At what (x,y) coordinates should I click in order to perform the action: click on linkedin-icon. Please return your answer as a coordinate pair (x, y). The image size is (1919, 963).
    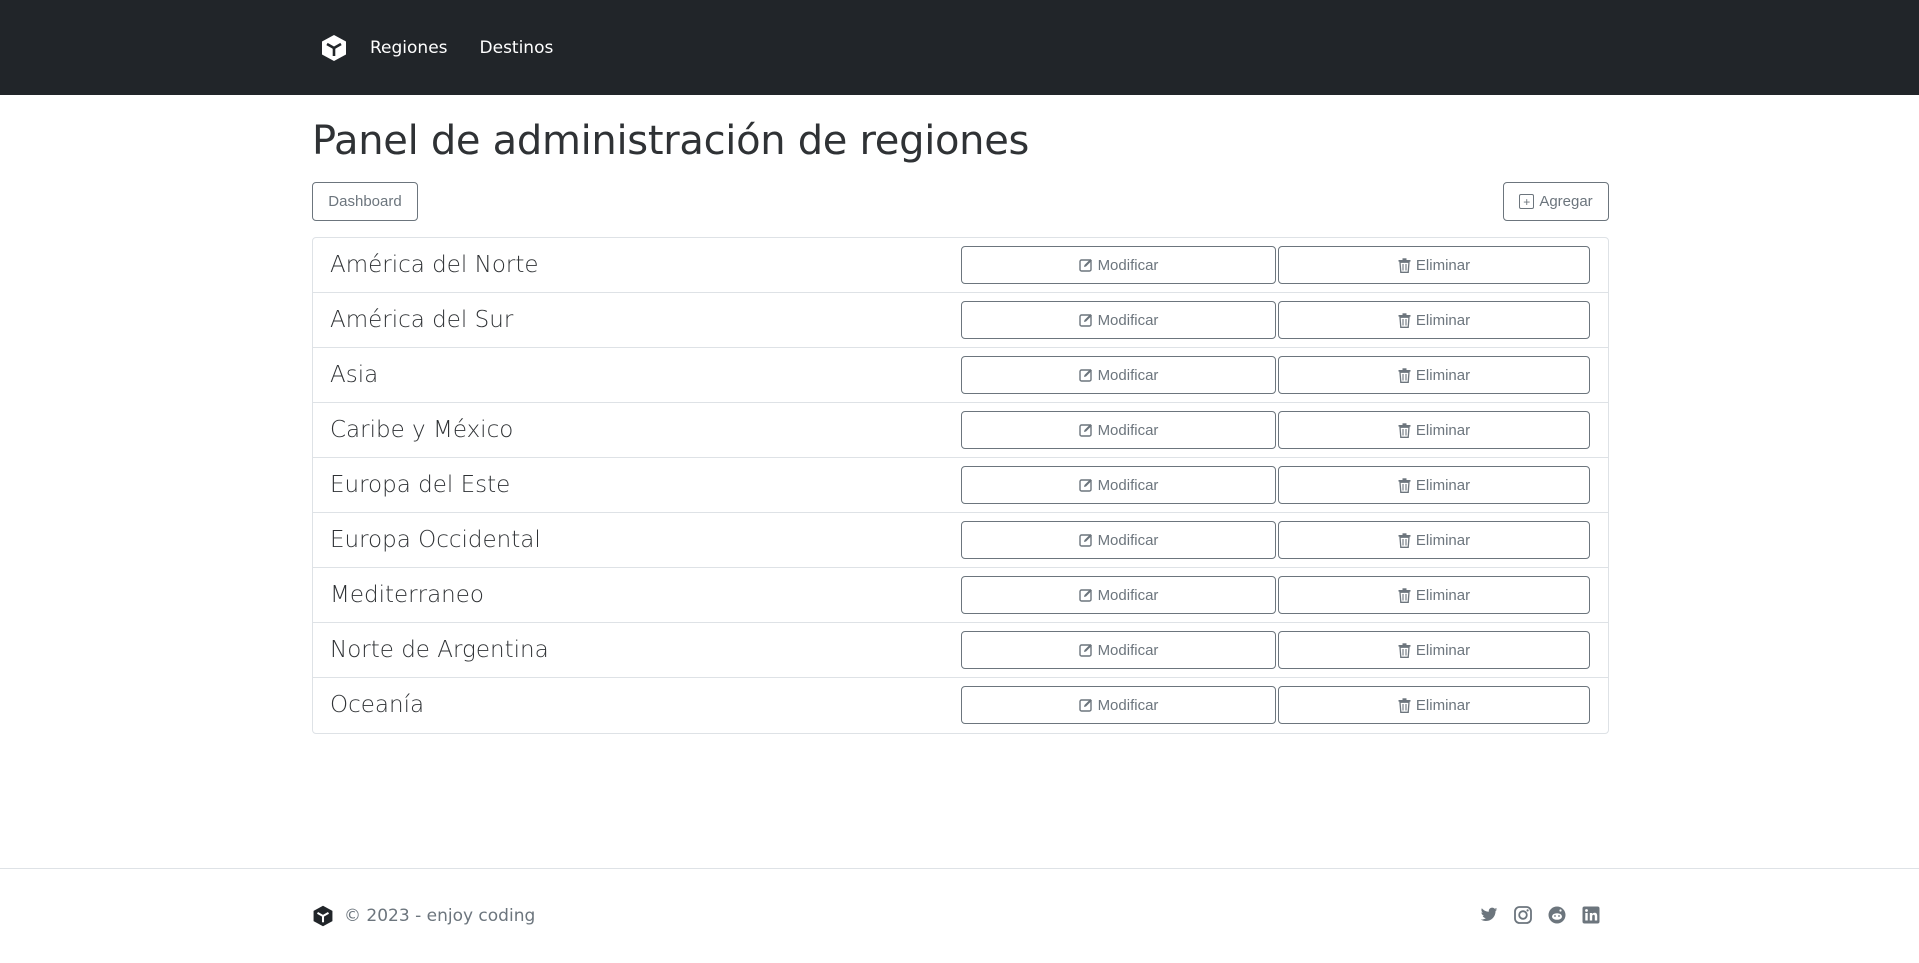
    Looking at the image, I should click on (1591, 915).